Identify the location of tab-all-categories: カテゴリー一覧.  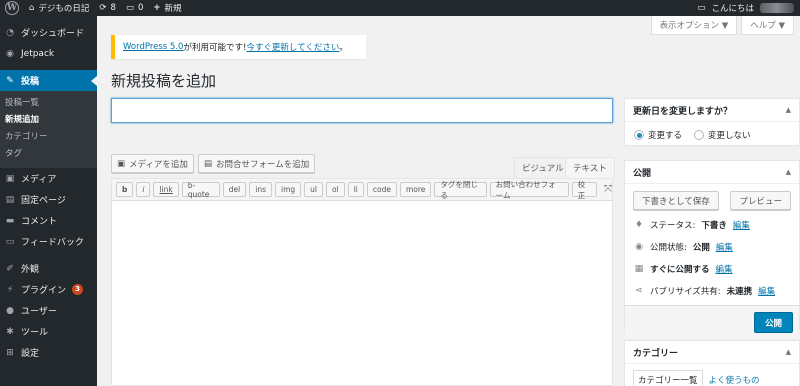
(668, 378).